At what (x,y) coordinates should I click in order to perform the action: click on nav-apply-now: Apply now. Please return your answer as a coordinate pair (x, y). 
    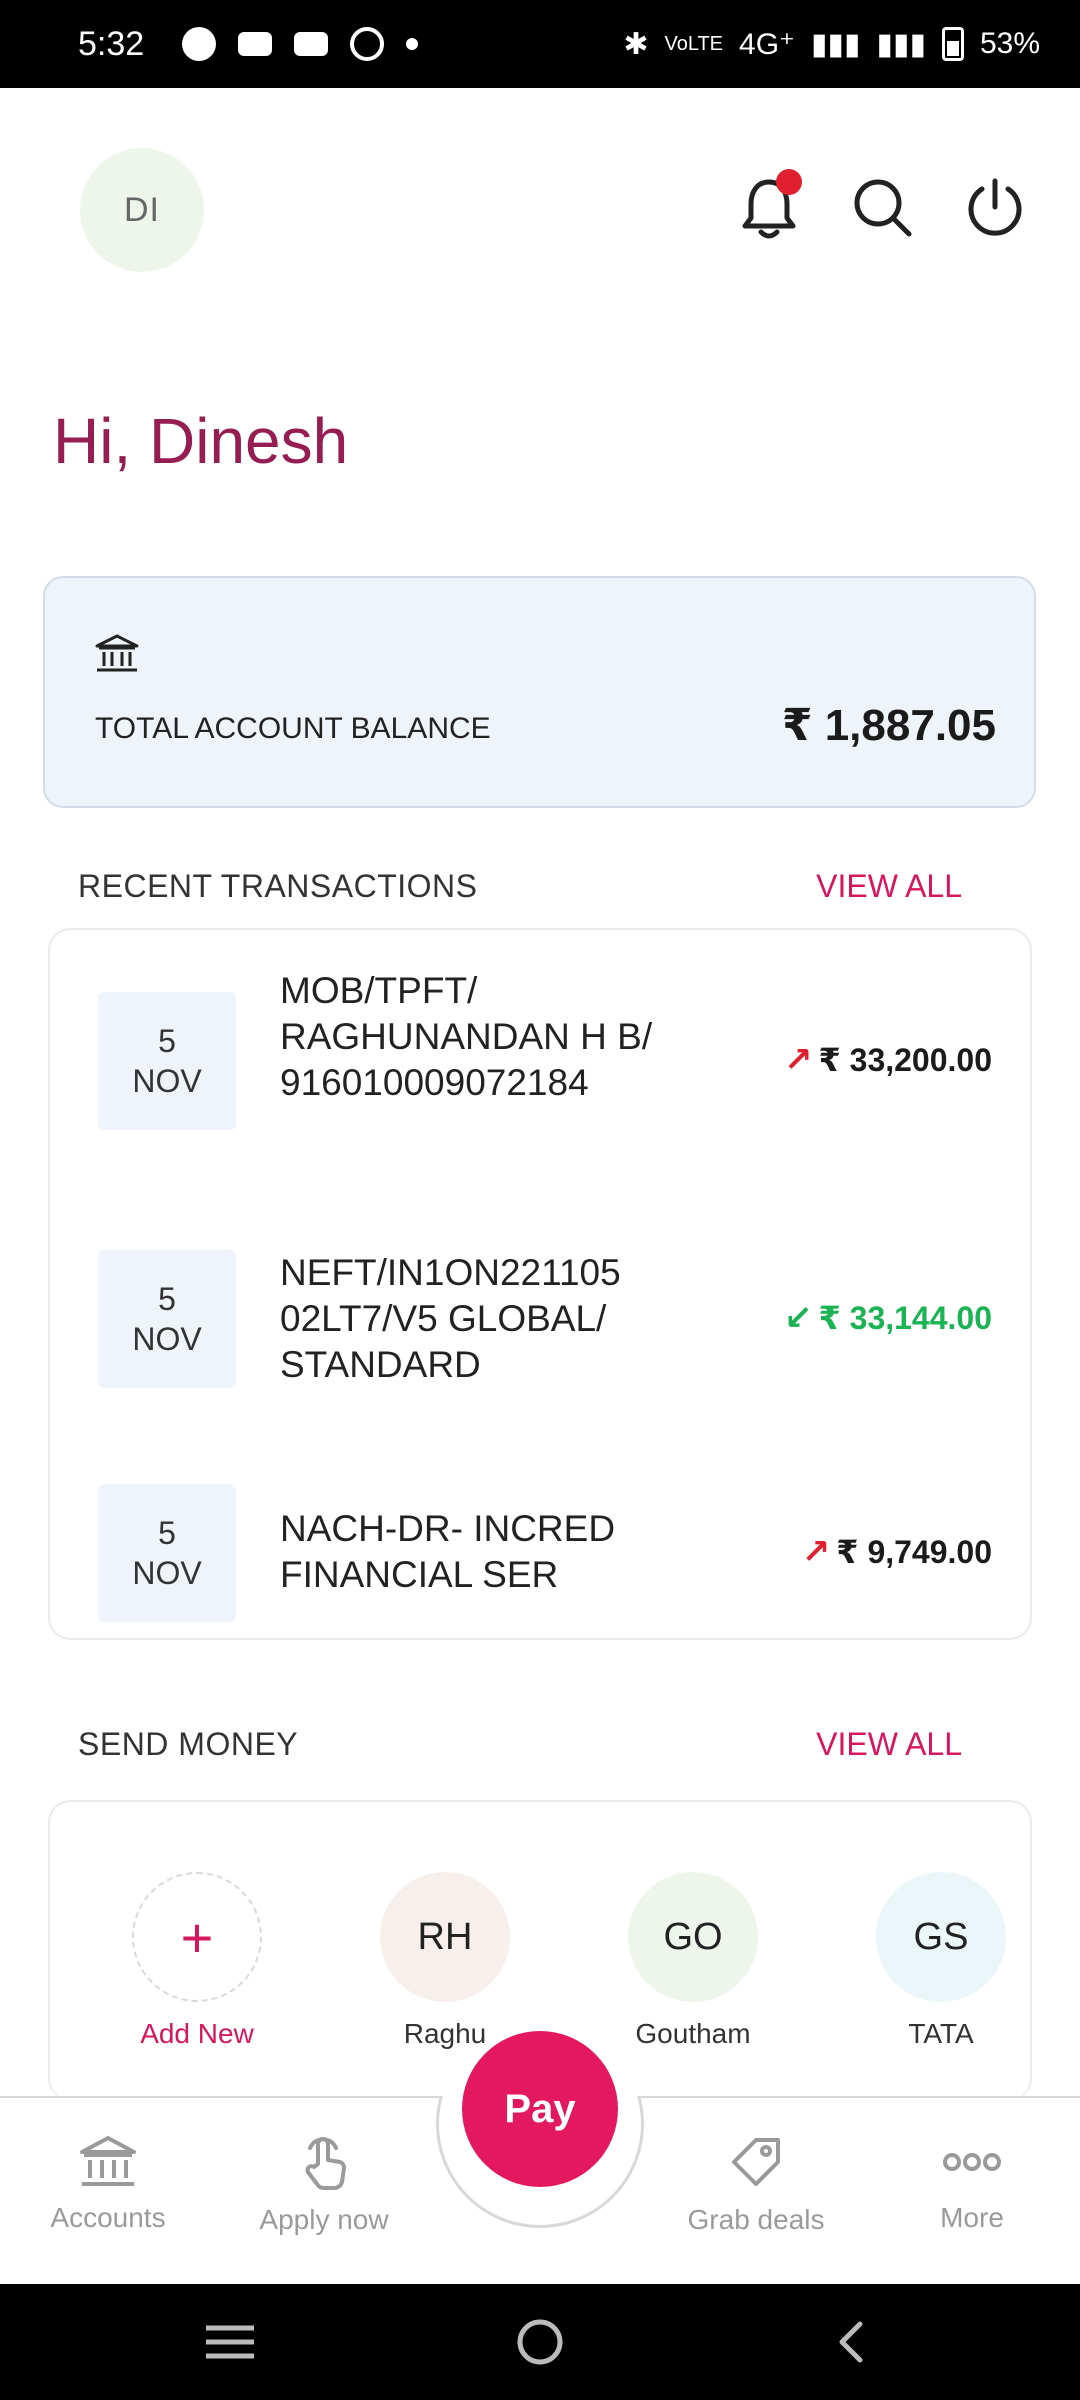
    Looking at the image, I should click on (324, 2185).